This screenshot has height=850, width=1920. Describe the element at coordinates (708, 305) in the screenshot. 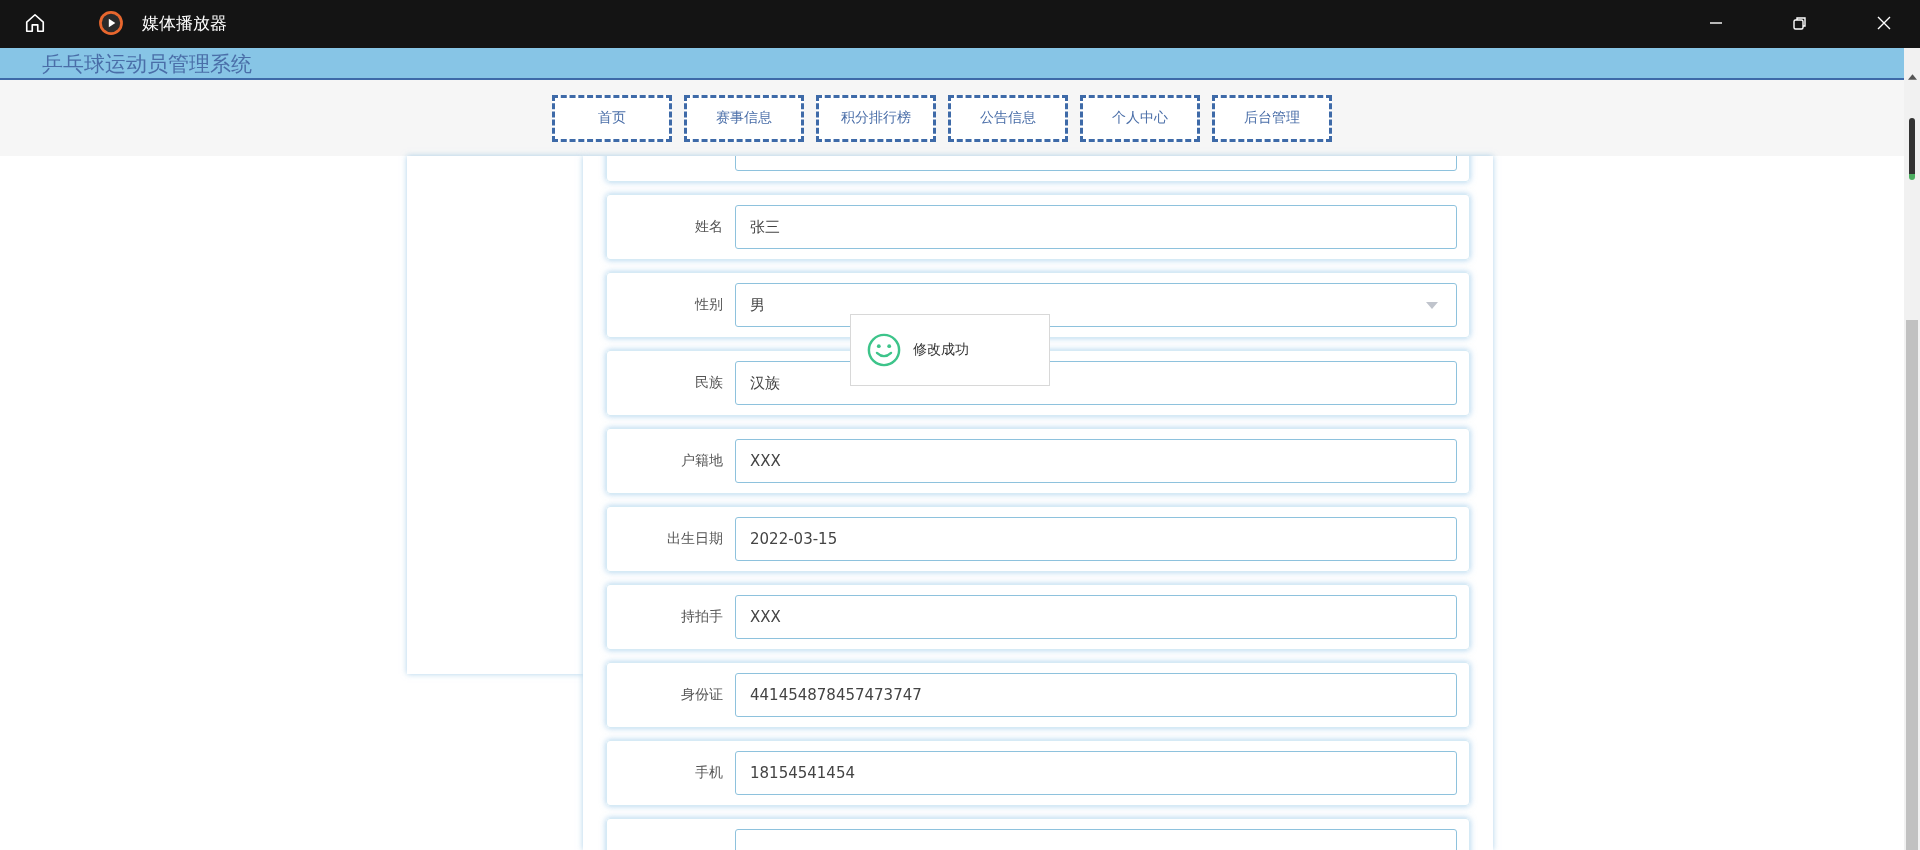

I see `field-label: 性别` at that location.